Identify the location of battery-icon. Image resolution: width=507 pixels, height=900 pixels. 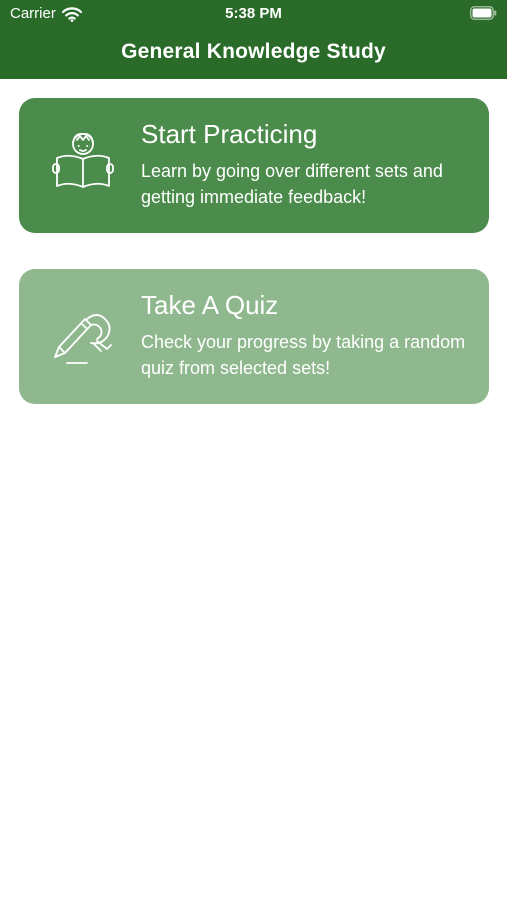
(483, 13).